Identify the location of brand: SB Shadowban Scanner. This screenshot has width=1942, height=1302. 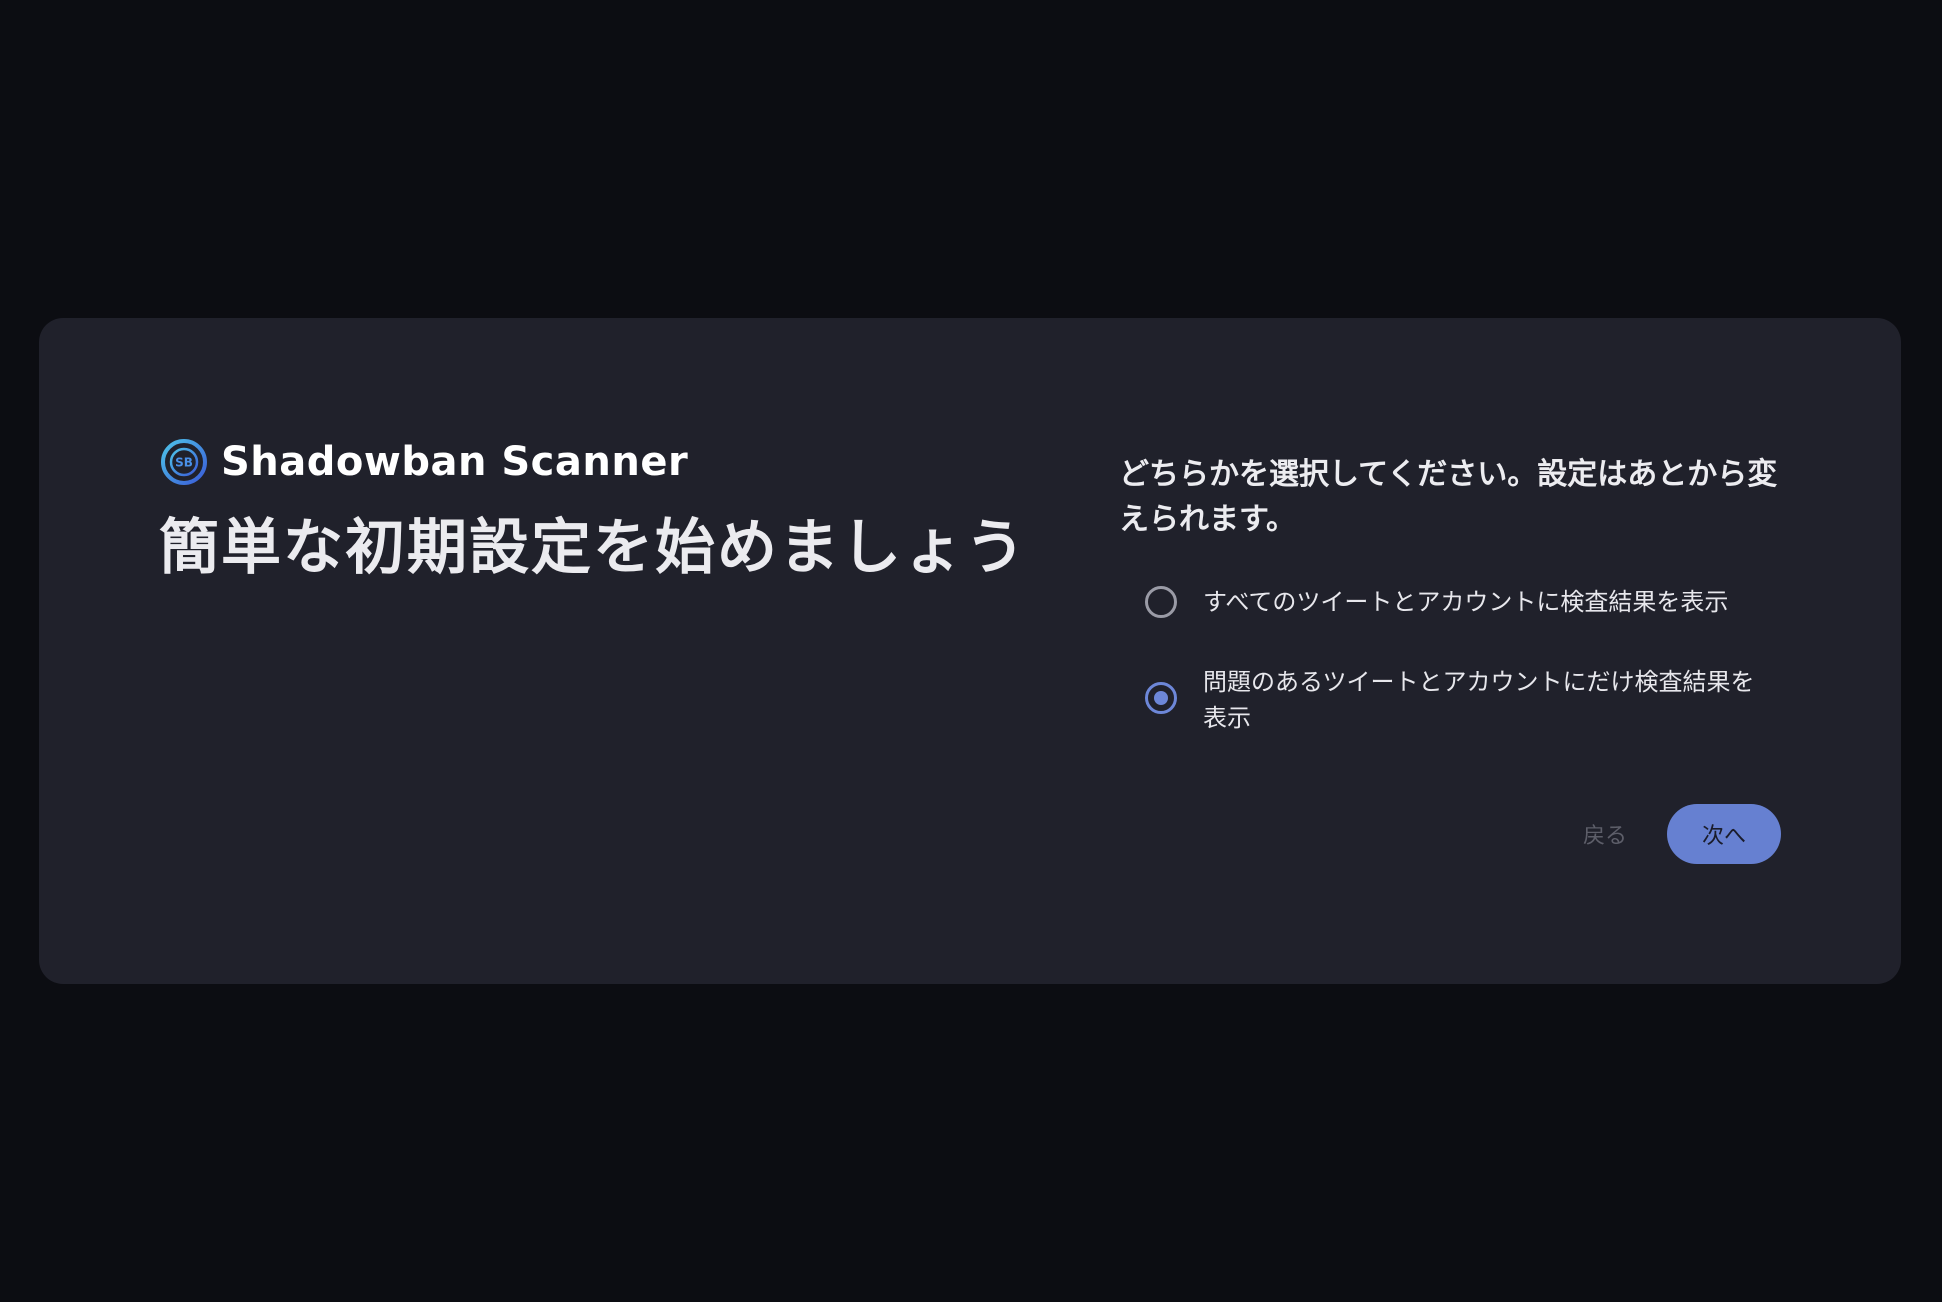
(609, 462).